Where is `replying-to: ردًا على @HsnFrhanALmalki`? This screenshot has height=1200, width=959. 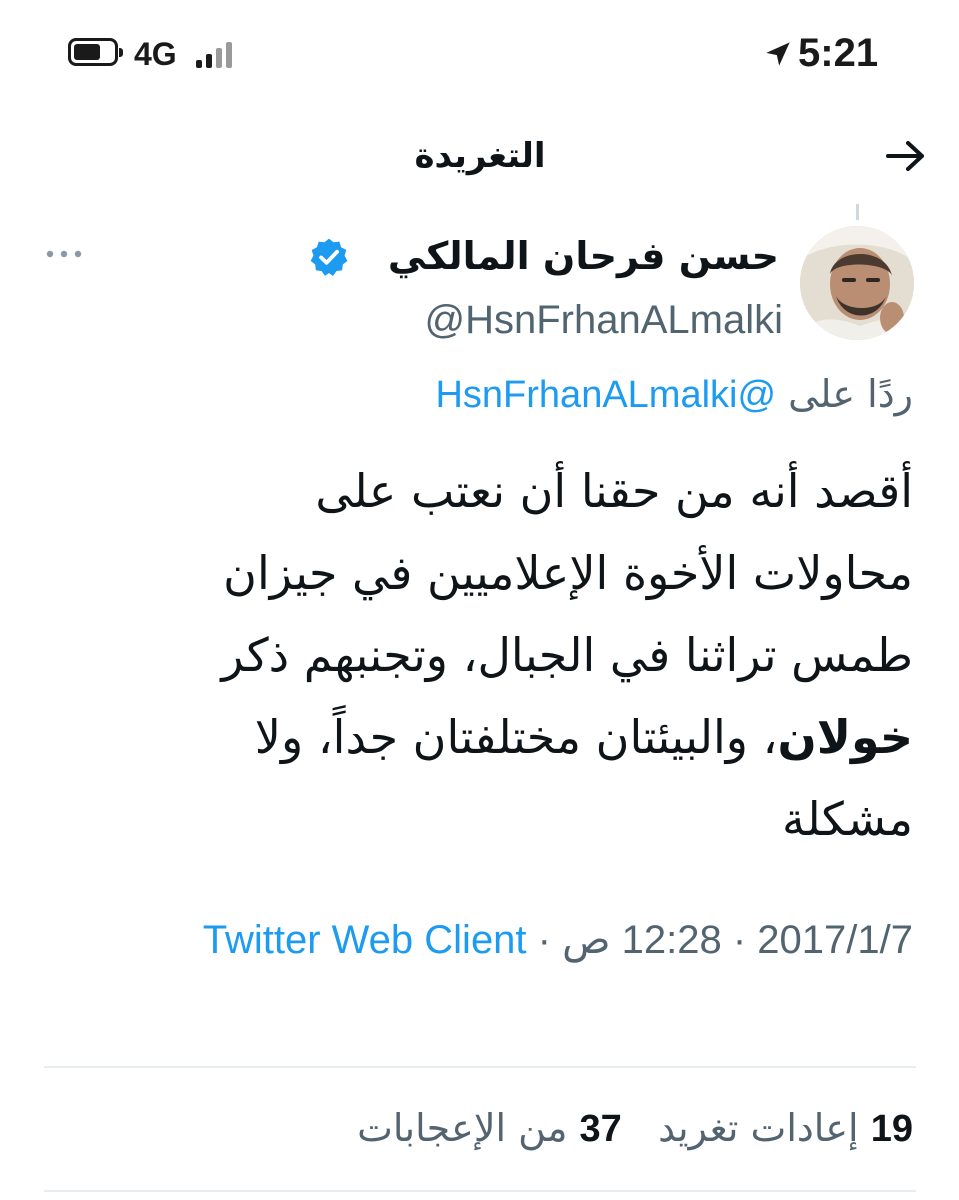 replying-to: ردًا على @HsnFrhanALmalki is located at coordinates (674, 394).